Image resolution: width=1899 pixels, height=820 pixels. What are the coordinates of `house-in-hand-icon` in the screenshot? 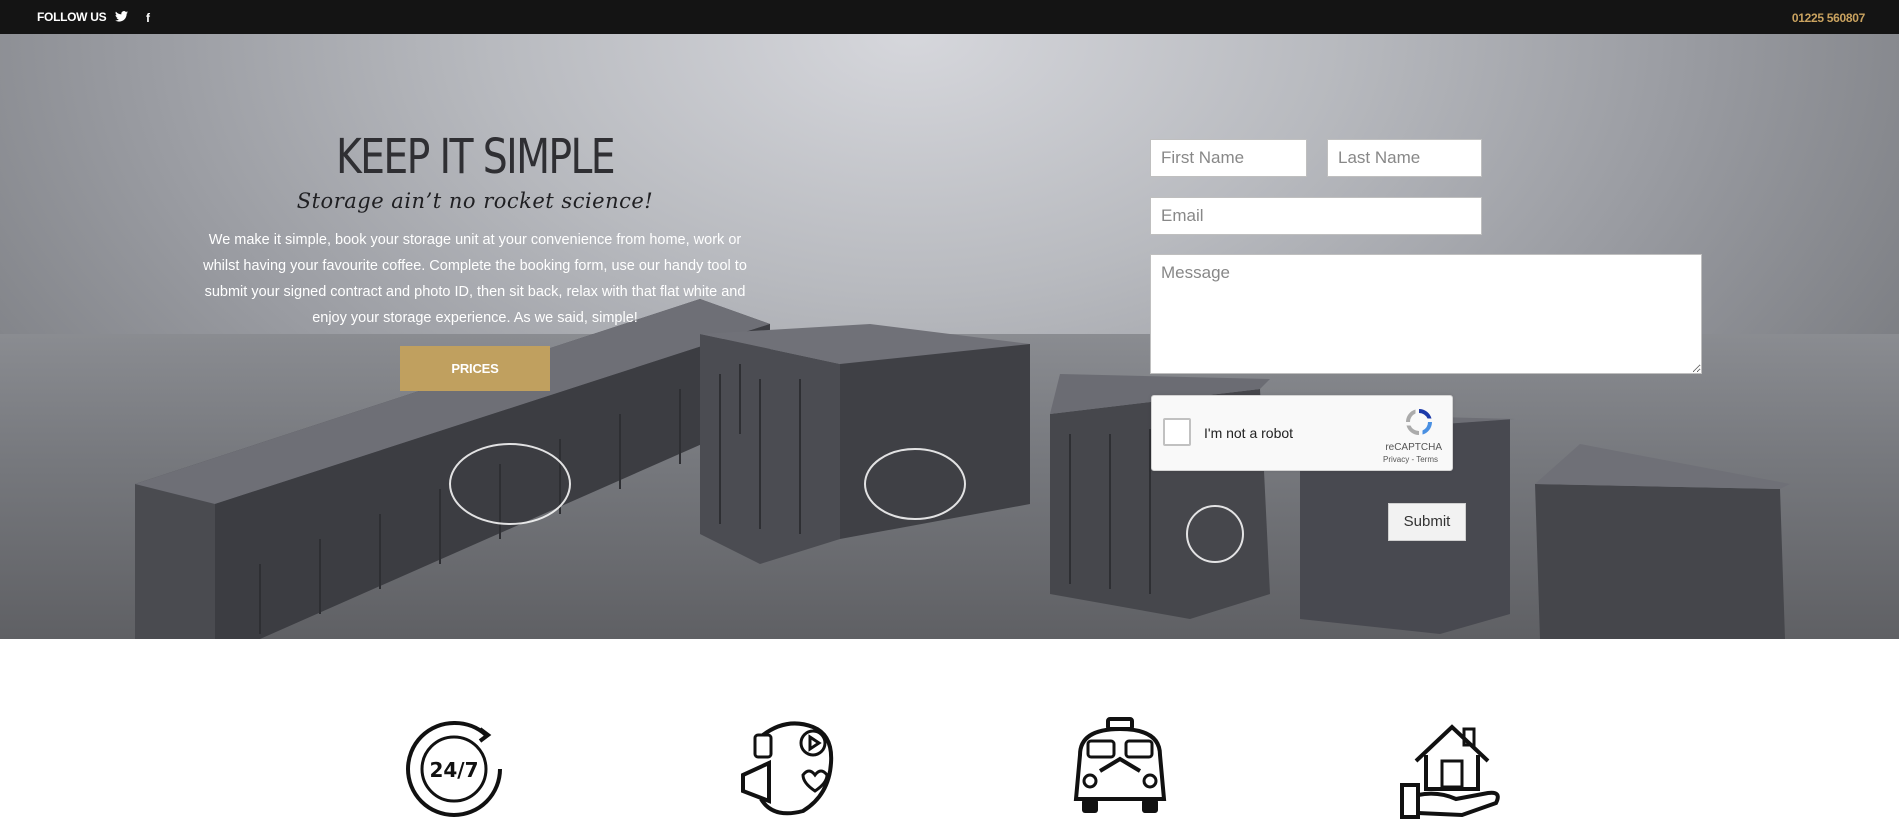 It's located at (1450, 771).